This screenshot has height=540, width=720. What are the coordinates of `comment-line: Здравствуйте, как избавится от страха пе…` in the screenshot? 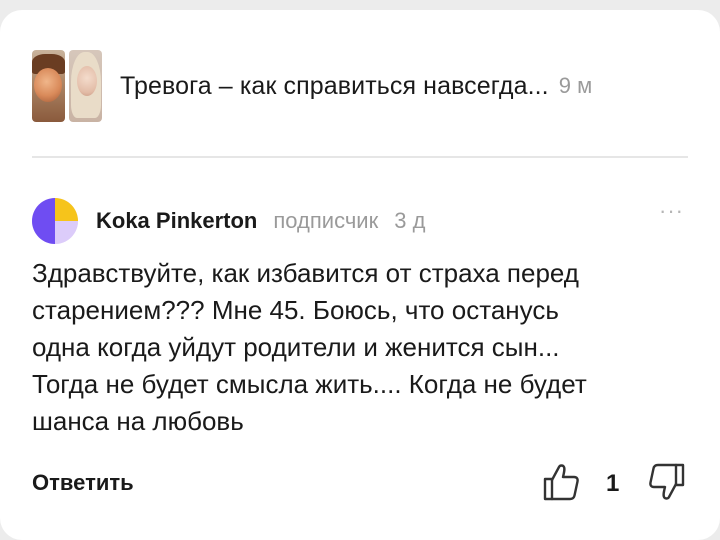 It's located at (305, 273).